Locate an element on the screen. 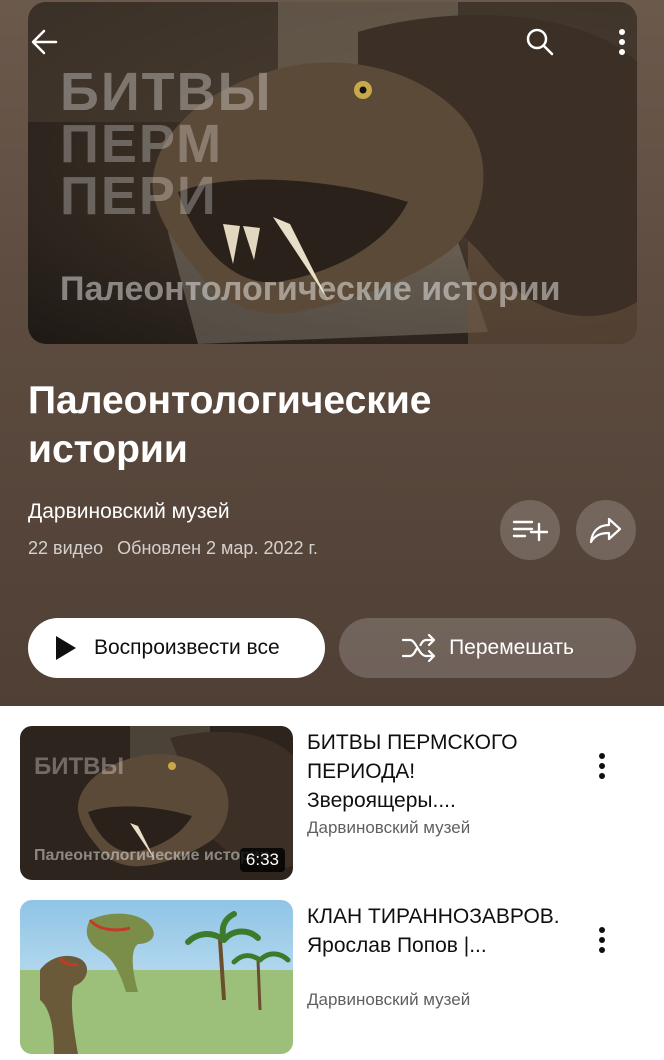  back-button is located at coordinates (44, 42).